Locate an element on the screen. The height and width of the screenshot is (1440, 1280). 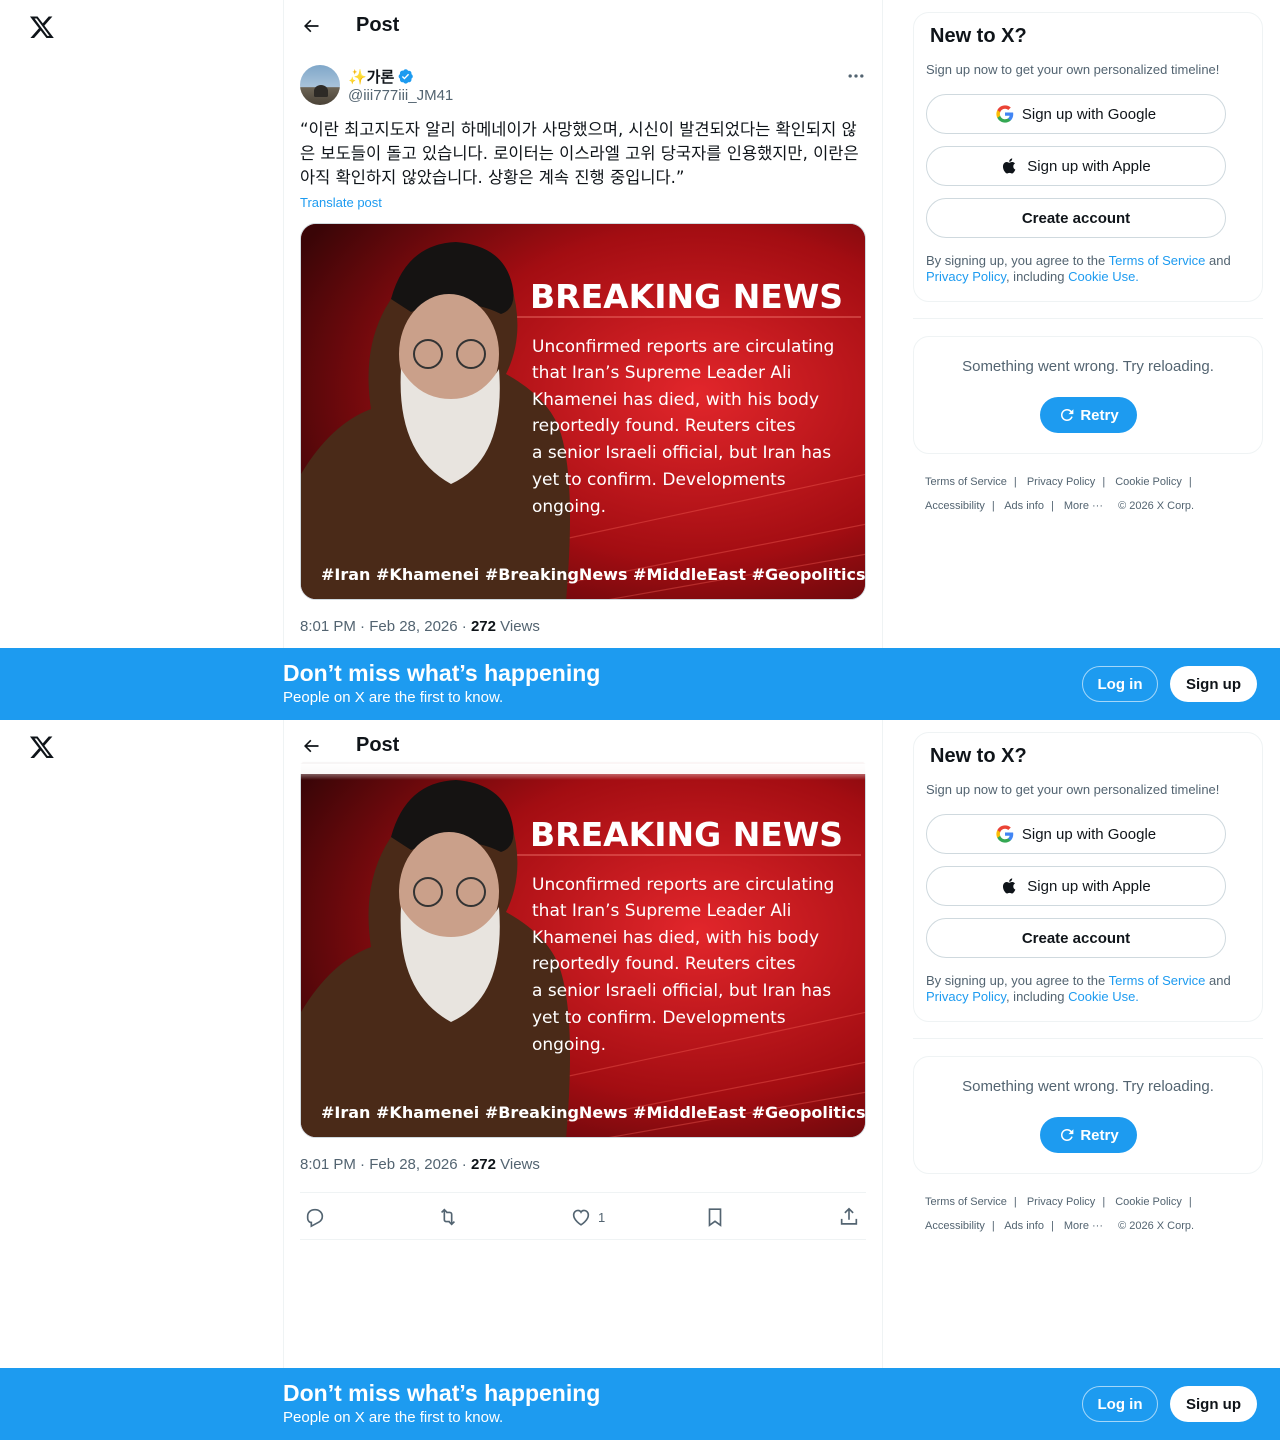
google-icon is located at coordinates (1005, 834).